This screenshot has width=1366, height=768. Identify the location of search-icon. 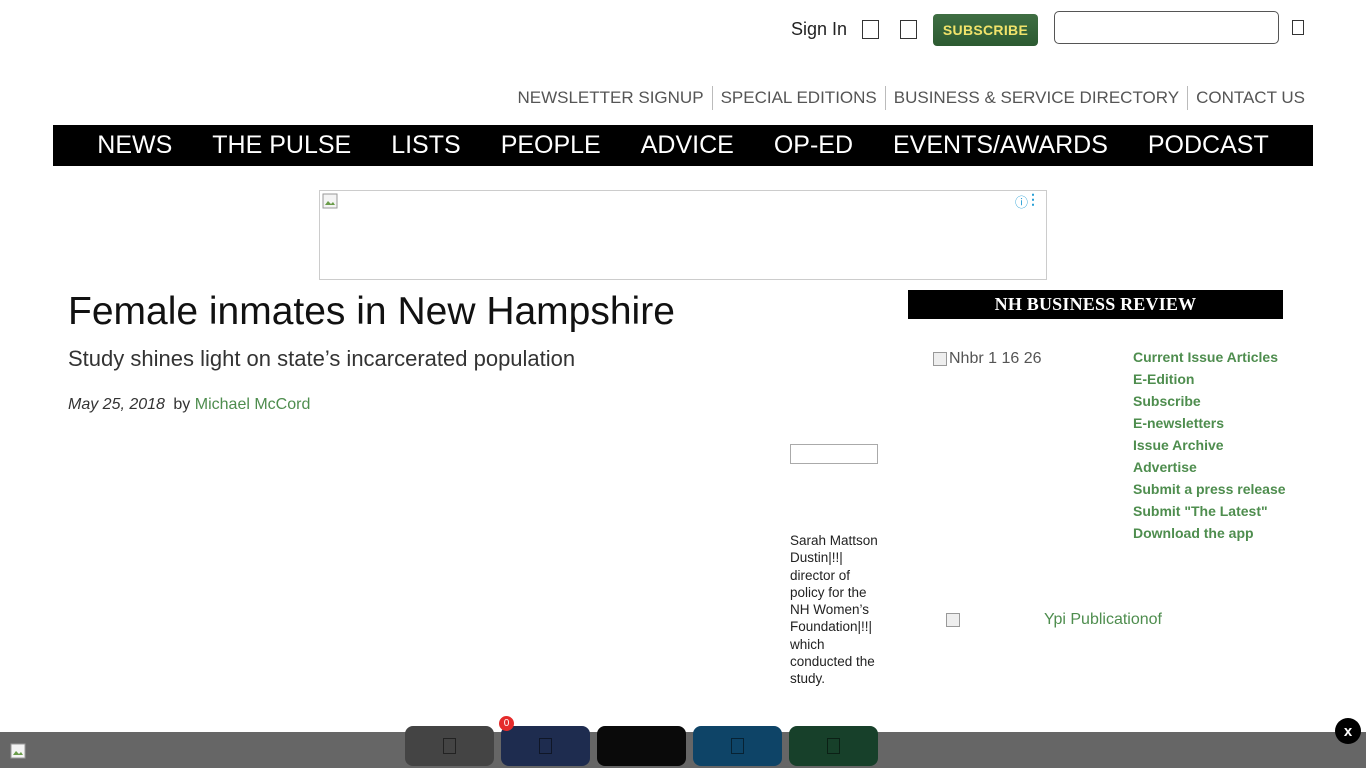
(1298, 27).